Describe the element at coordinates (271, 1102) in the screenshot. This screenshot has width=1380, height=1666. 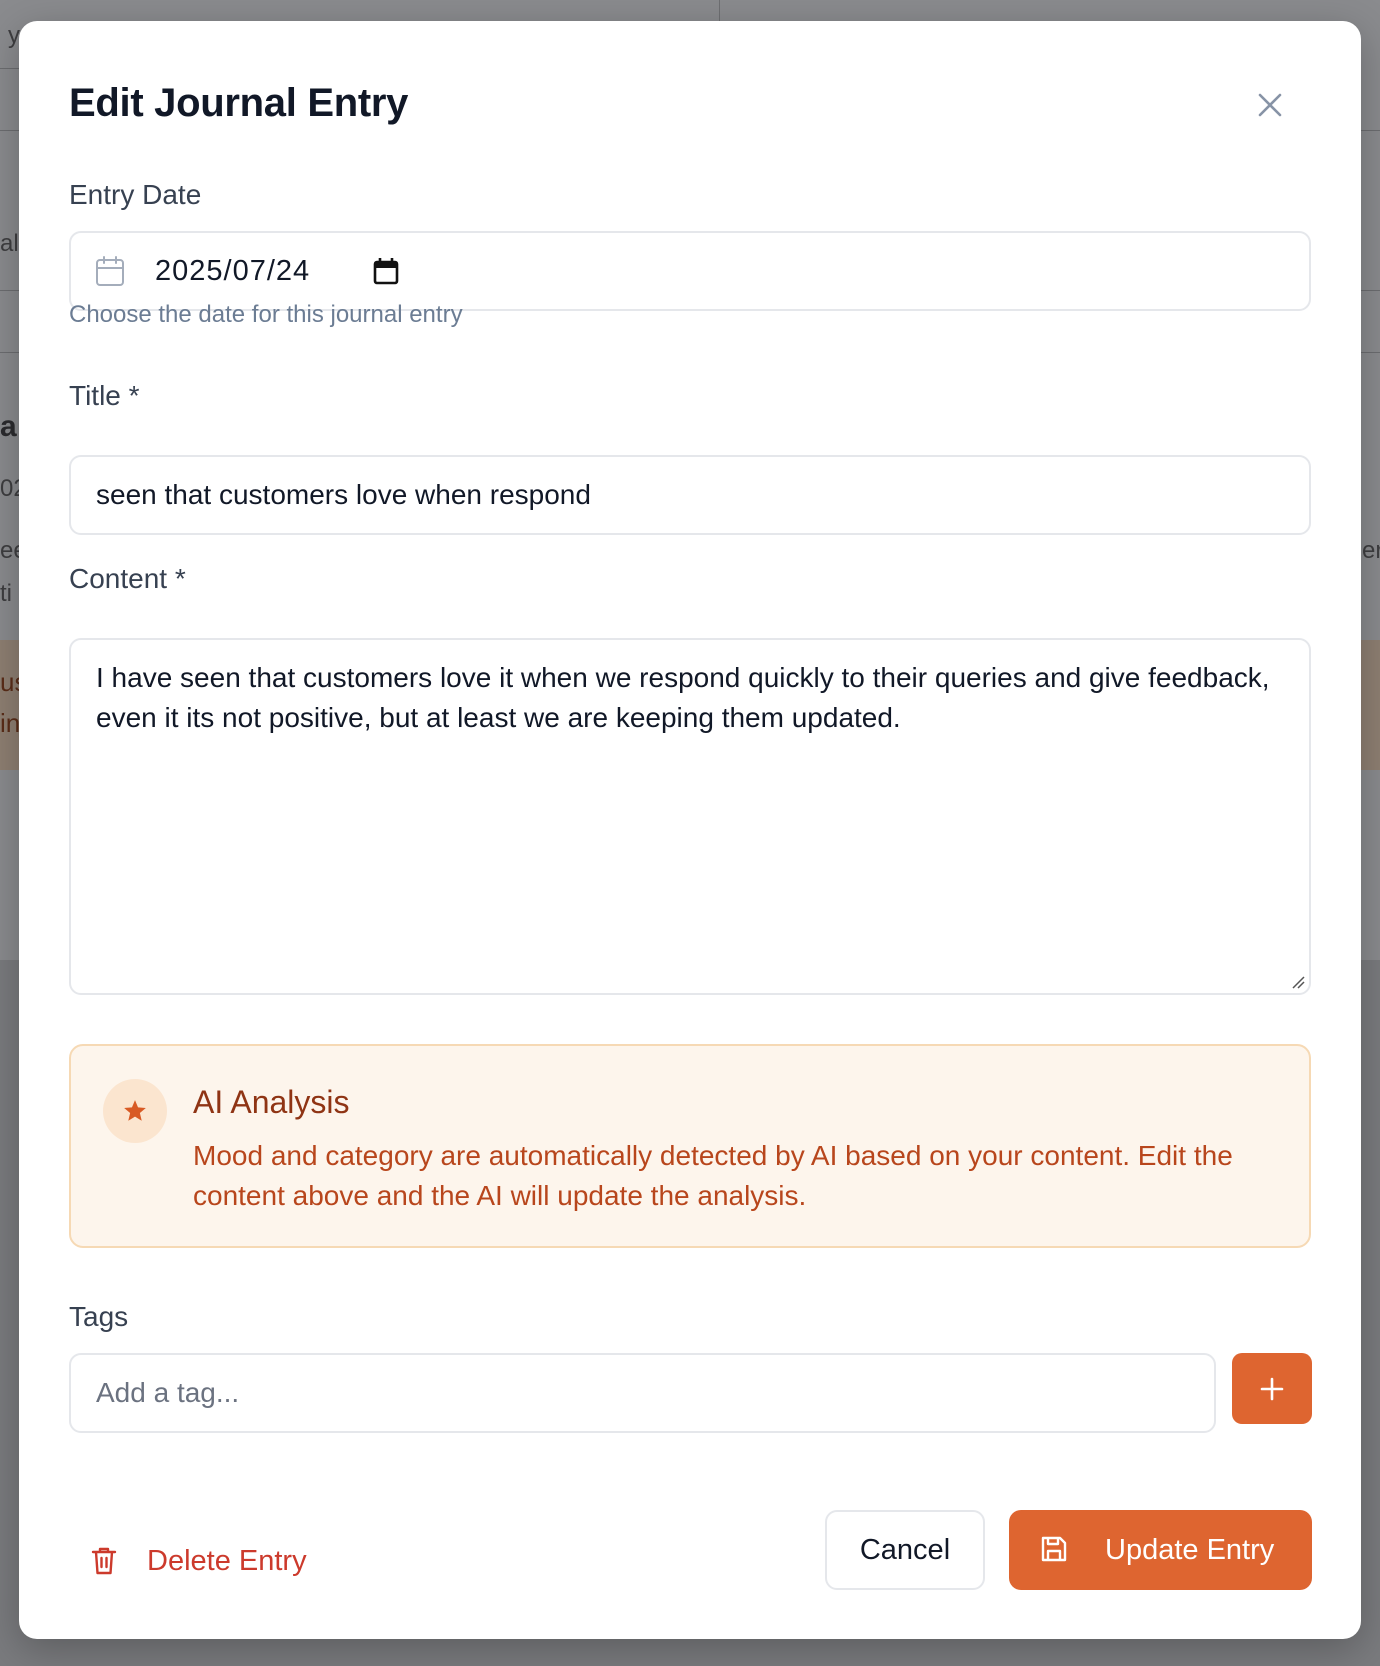
I see `ai-analysis-title: AI Analysis` at that location.